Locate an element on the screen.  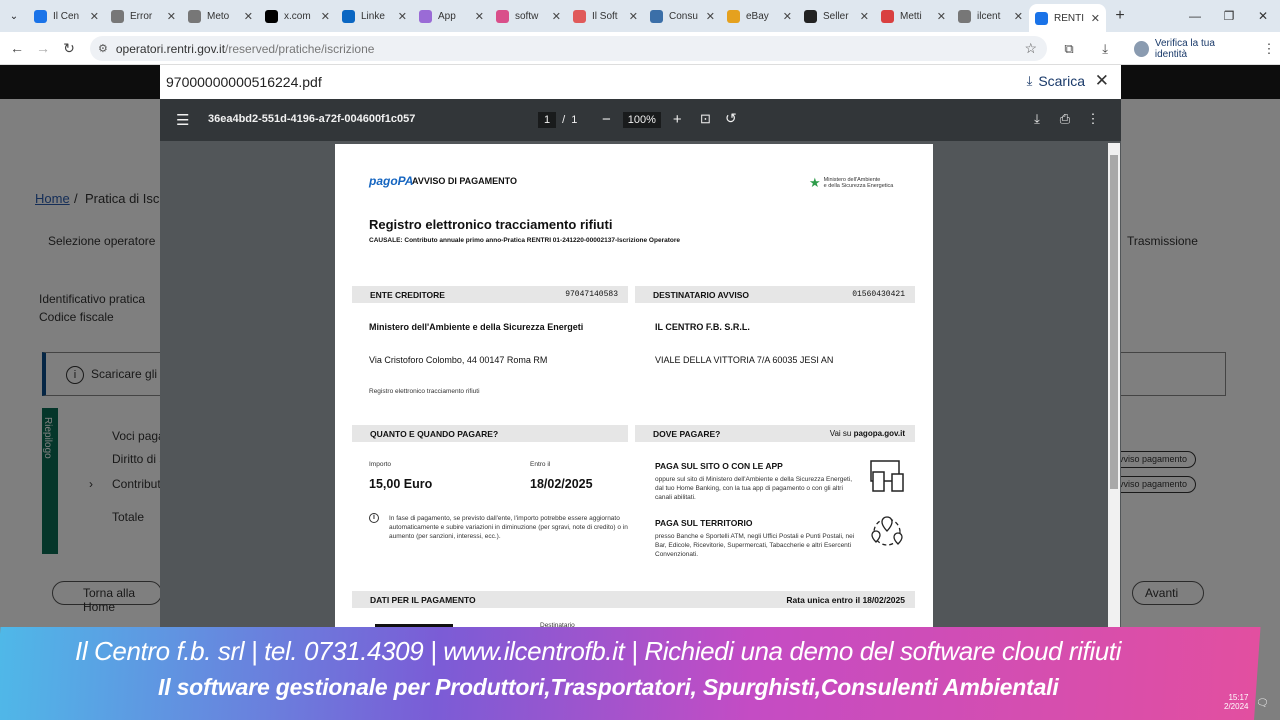
tab-label: Consu is located at coordinates (683, 16).